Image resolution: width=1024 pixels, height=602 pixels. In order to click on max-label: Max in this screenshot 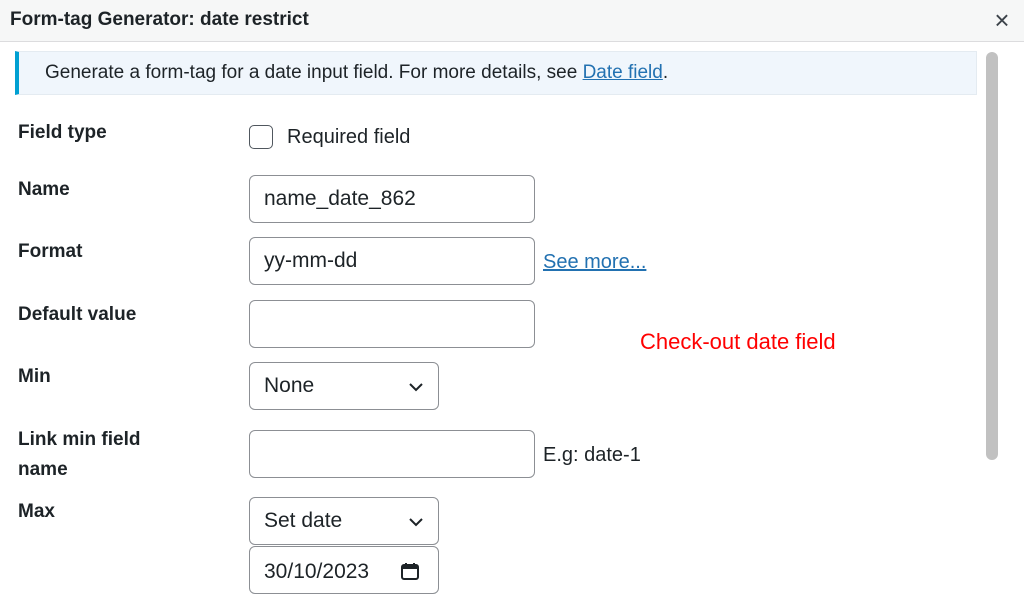, I will do `click(36, 511)`.